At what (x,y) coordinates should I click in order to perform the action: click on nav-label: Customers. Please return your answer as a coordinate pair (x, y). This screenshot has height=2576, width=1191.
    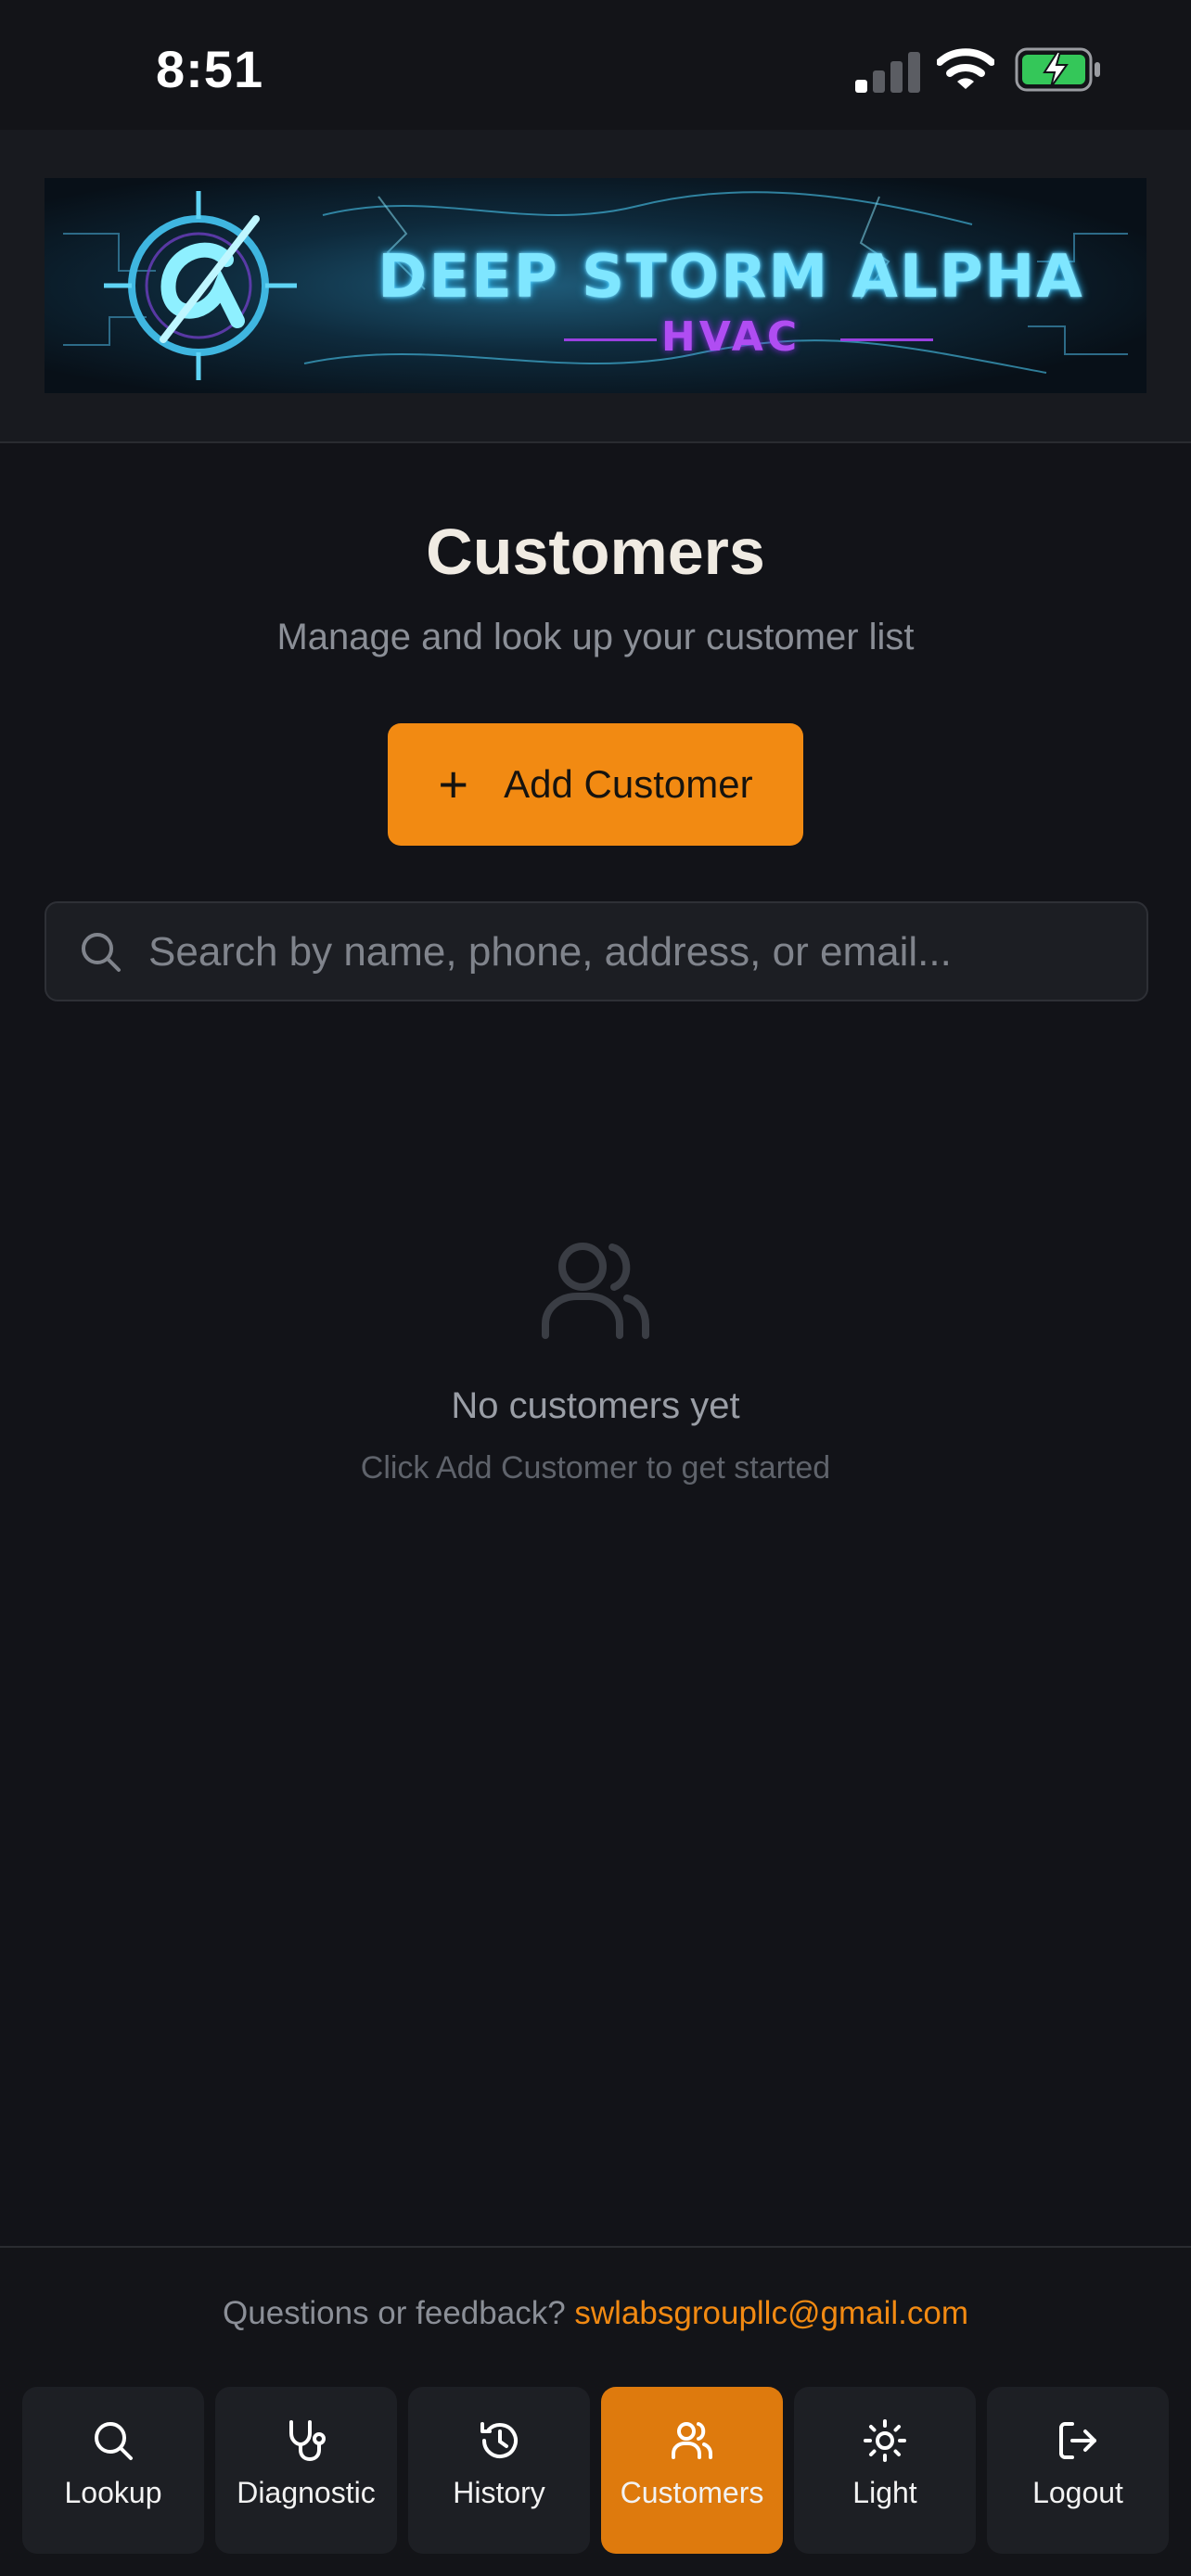
    Looking at the image, I should click on (692, 2492).